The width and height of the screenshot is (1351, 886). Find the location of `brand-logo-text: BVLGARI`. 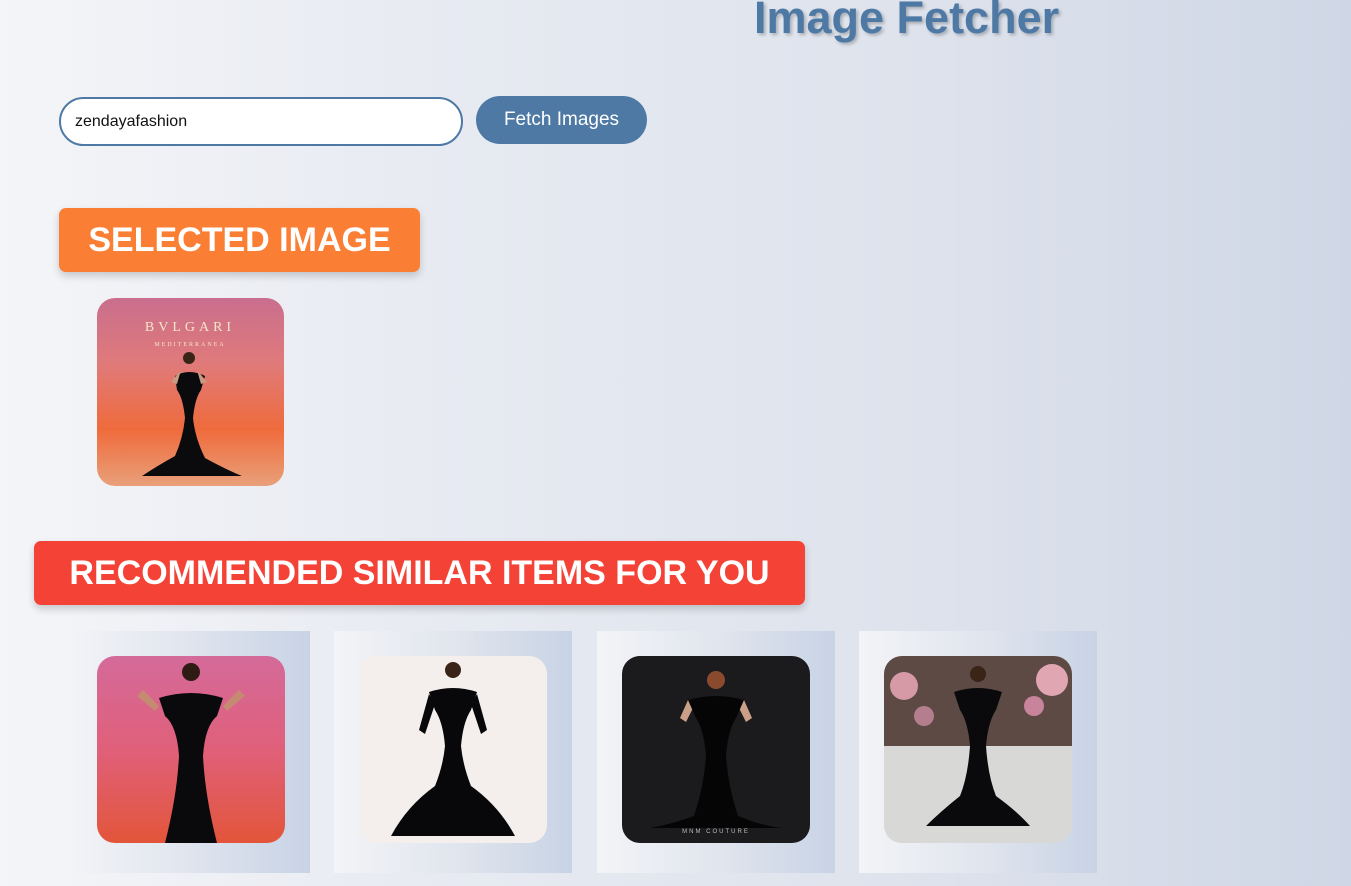

brand-logo-text: BVLGARI is located at coordinates (190, 327).